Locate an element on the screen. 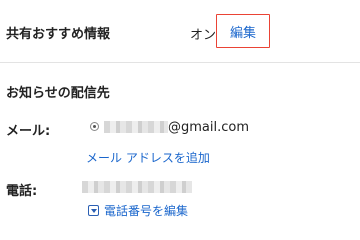 The height and width of the screenshot is (240, 360). phone-label: 電話: is located at coordinates (22, 191).